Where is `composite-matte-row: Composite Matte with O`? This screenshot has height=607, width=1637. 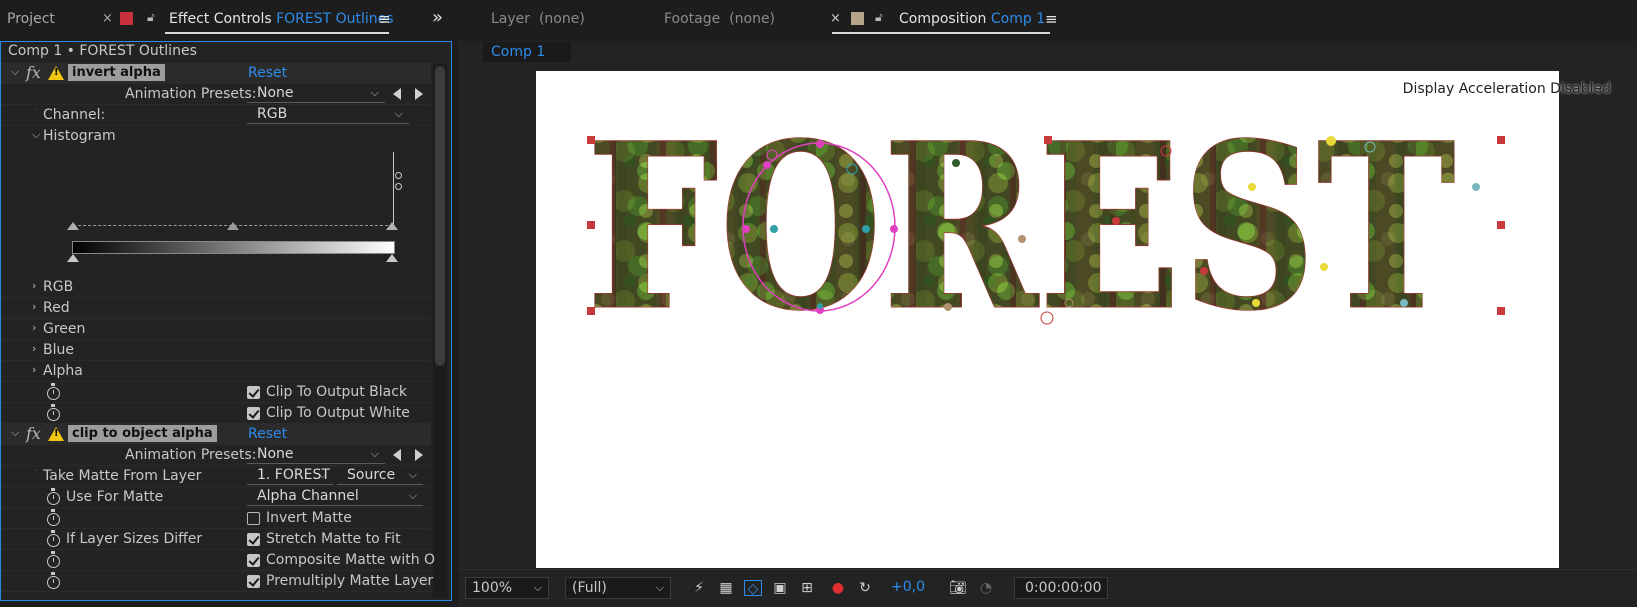
composite-matte-row: Composite Matte with O is located at coordinates (218, 560).